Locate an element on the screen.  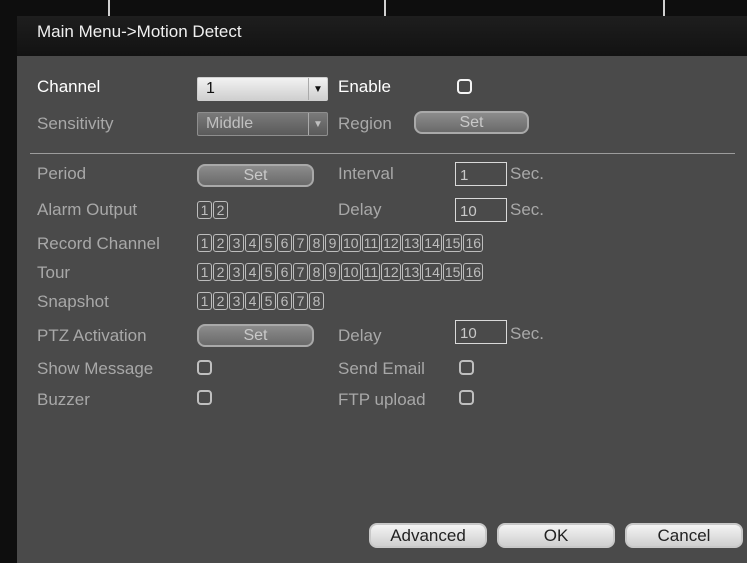
snapshot-chip: 3 is located at coordinates (236, 301).